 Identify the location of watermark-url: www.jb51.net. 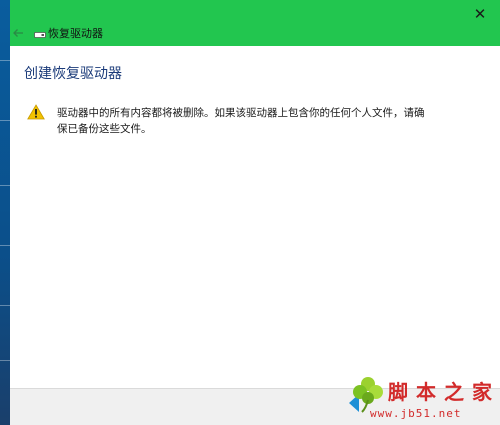
(416, 413).